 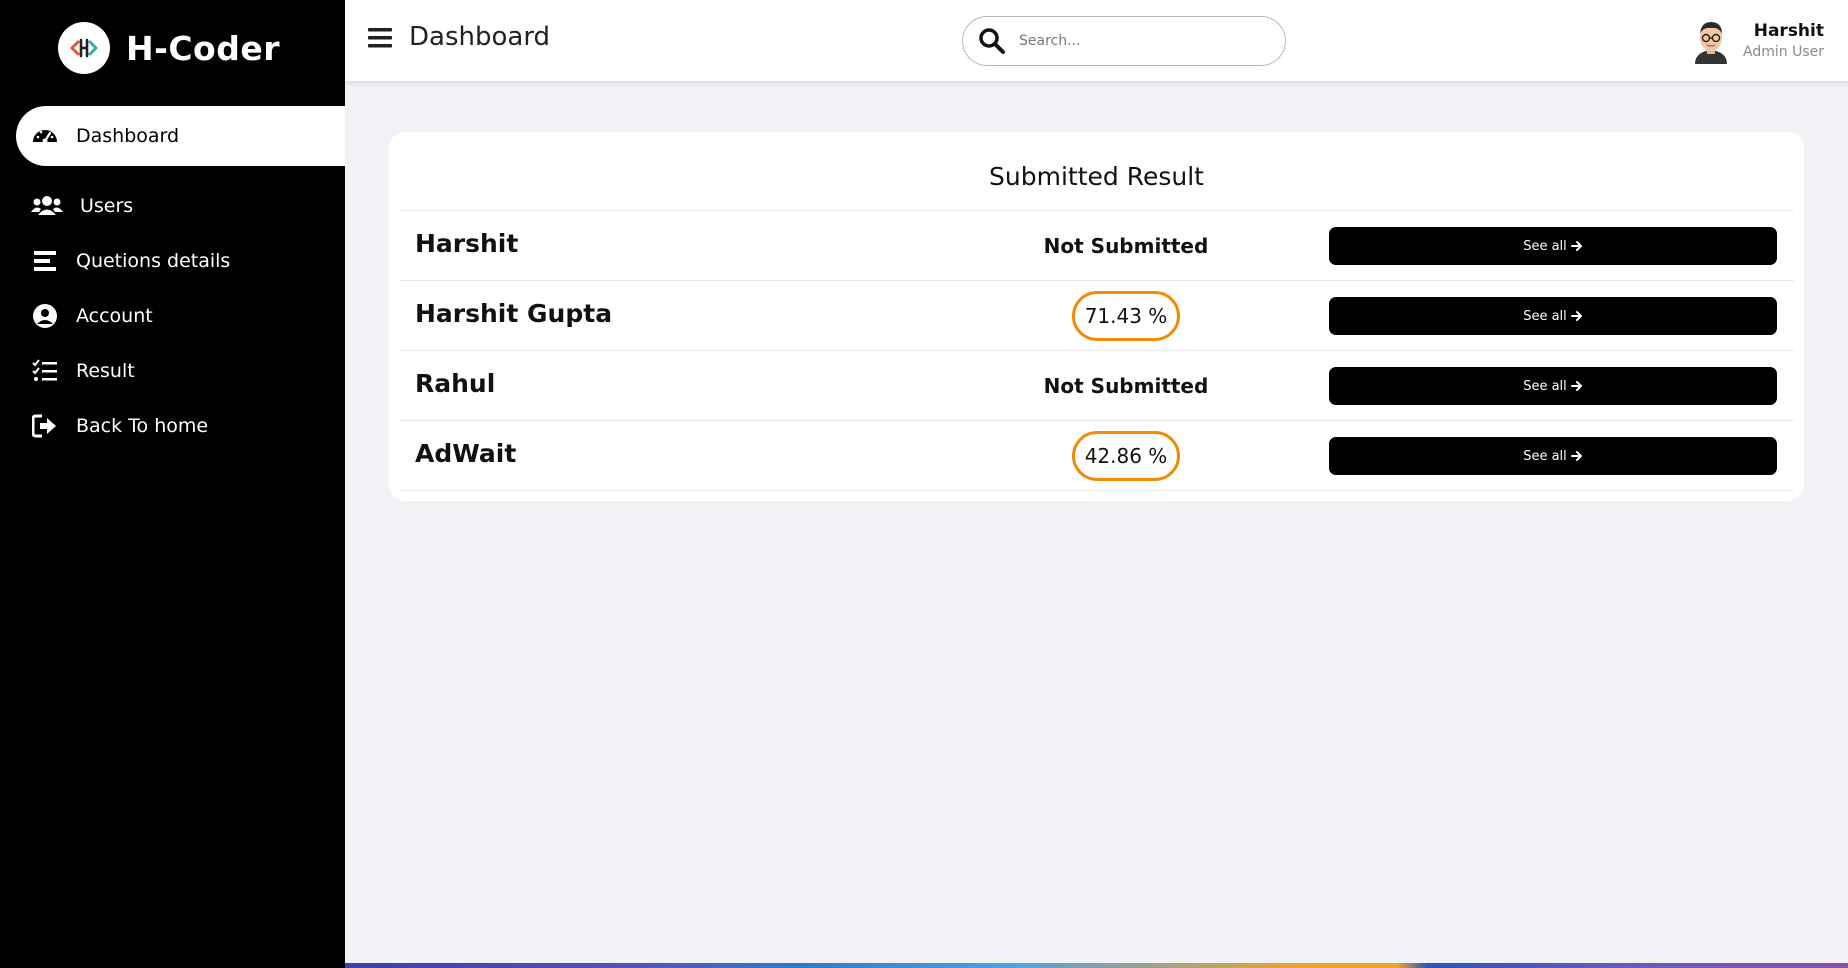 I want to click on brand-name: H-Coder, so click(x=203, y=48).